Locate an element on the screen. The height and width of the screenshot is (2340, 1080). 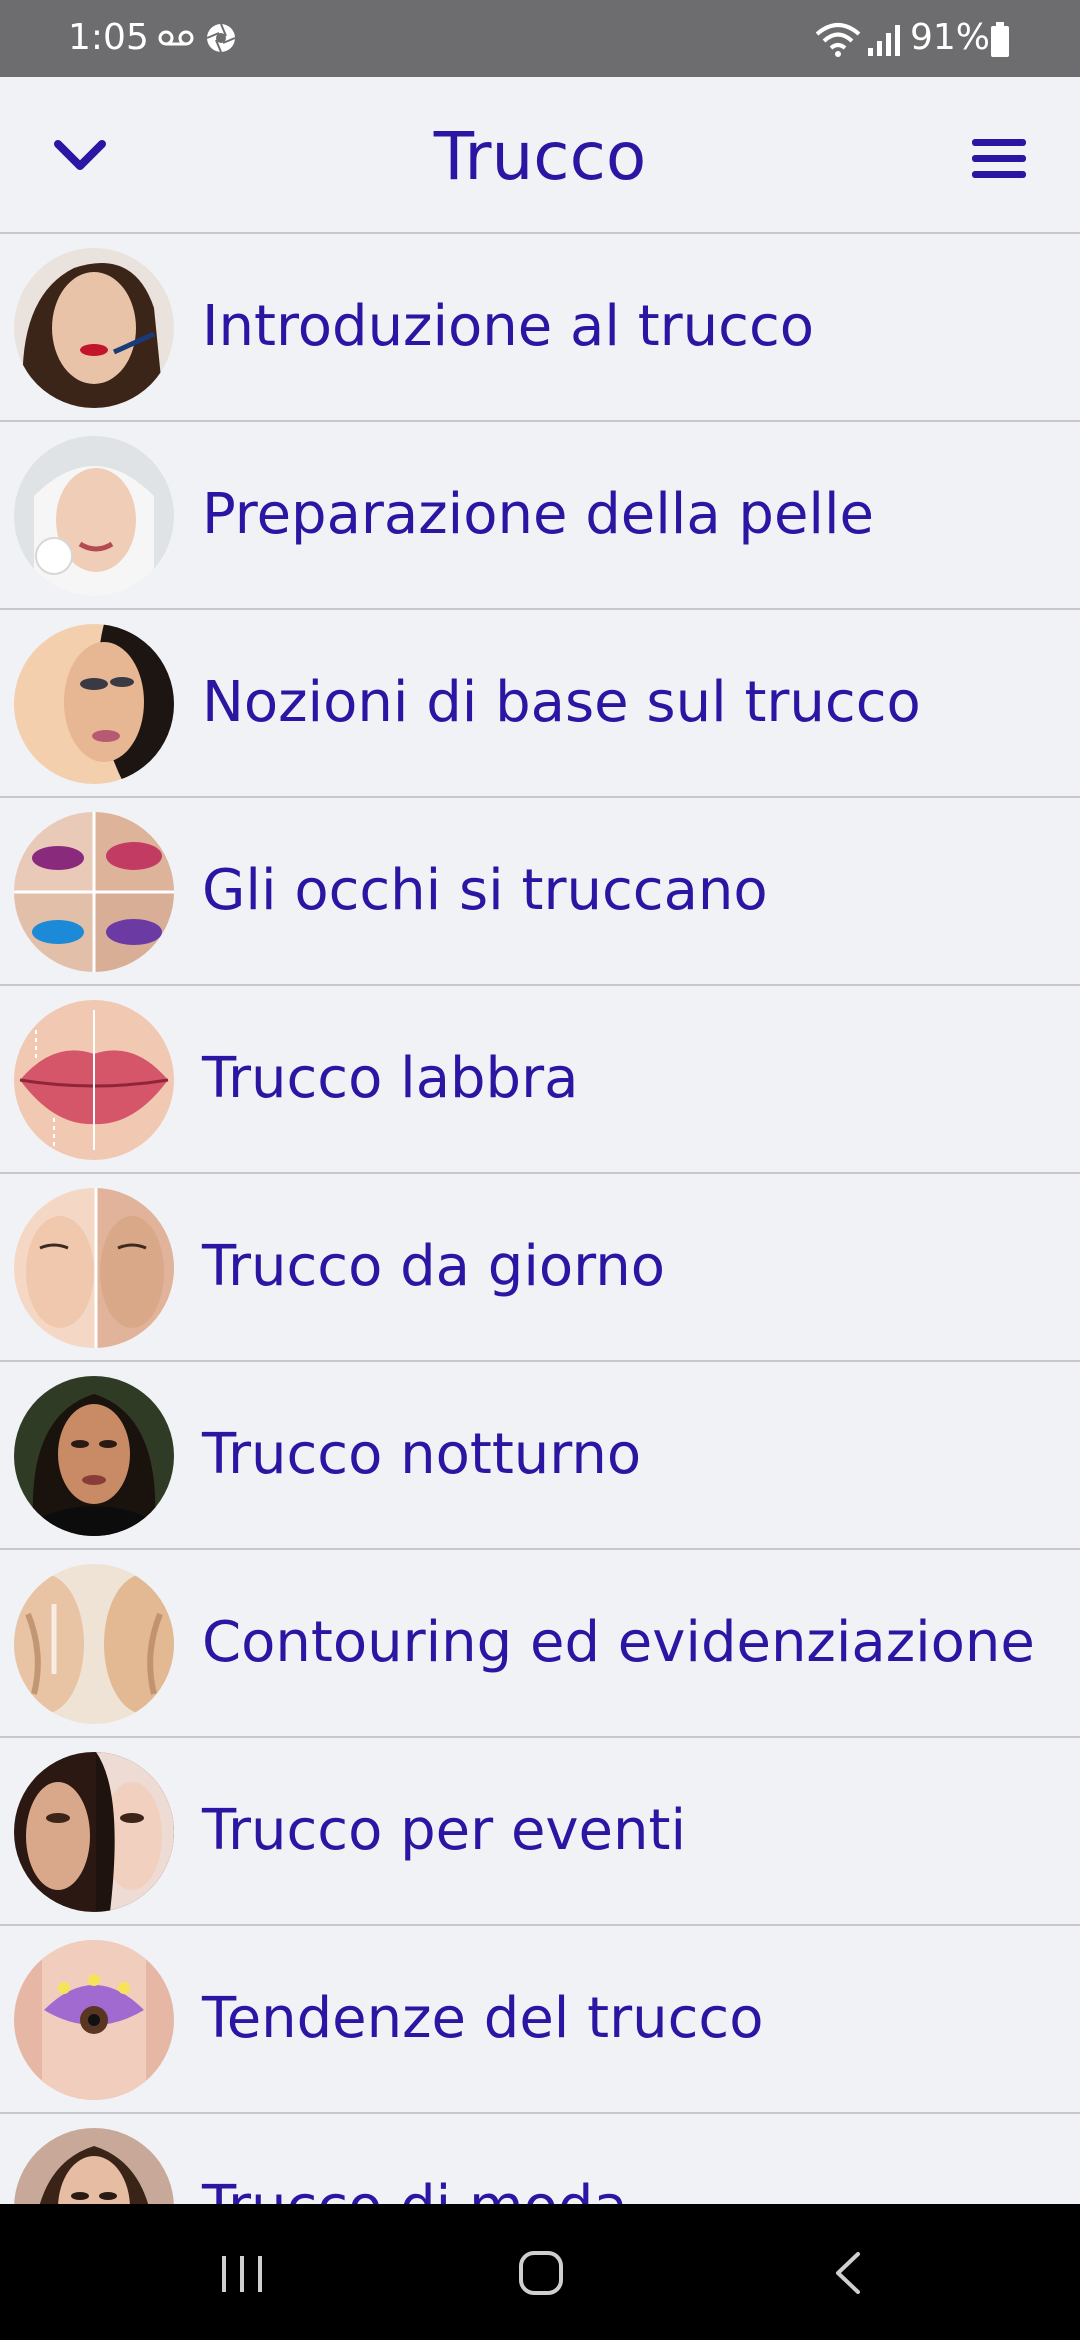
app-header: Trucco is located at coordinates (540, 155).